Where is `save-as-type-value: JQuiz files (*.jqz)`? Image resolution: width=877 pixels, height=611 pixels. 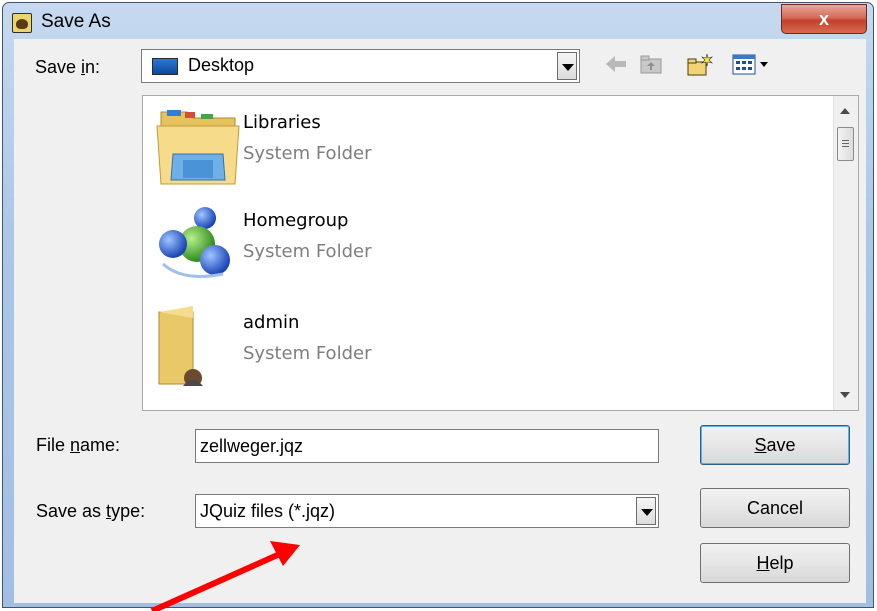 save-as-type-value: JQuiz files (*.jqz) is located at coordinates (268, 511).